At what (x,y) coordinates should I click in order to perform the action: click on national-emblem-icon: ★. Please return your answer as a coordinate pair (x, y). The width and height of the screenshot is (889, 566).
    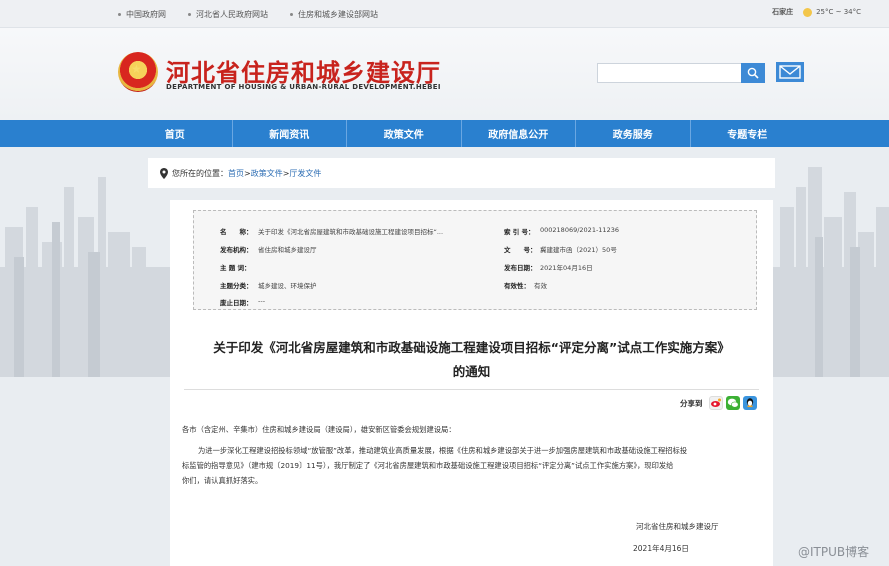
    Looking at the image, I should click on (138, 72).